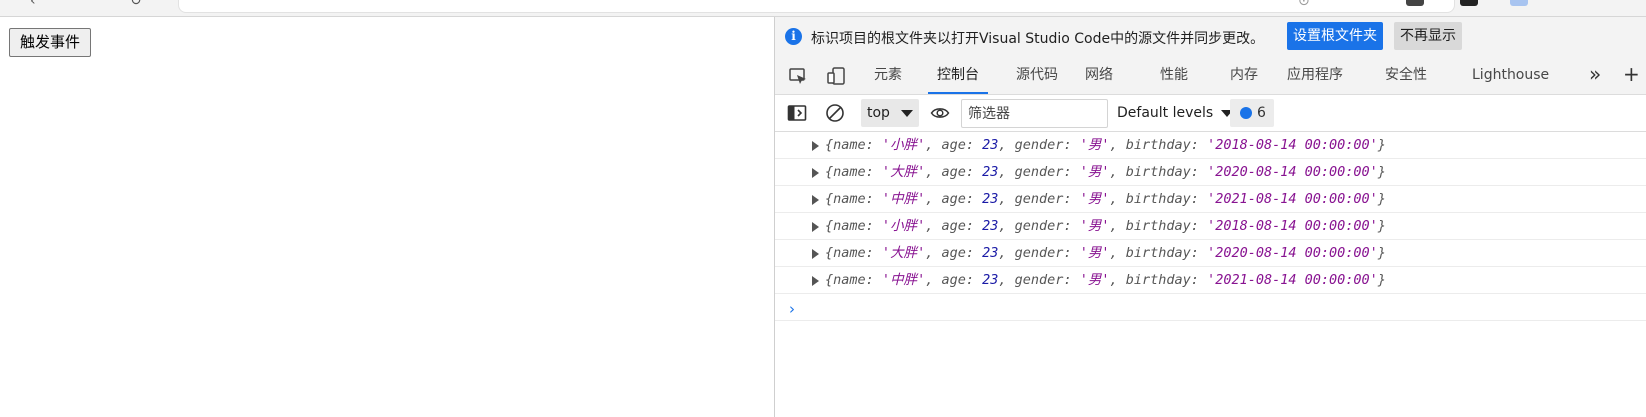 This screenshot has width=1646, height=417. I want to click on log-levels-dropdown: Default levels, so click(1176, 113).